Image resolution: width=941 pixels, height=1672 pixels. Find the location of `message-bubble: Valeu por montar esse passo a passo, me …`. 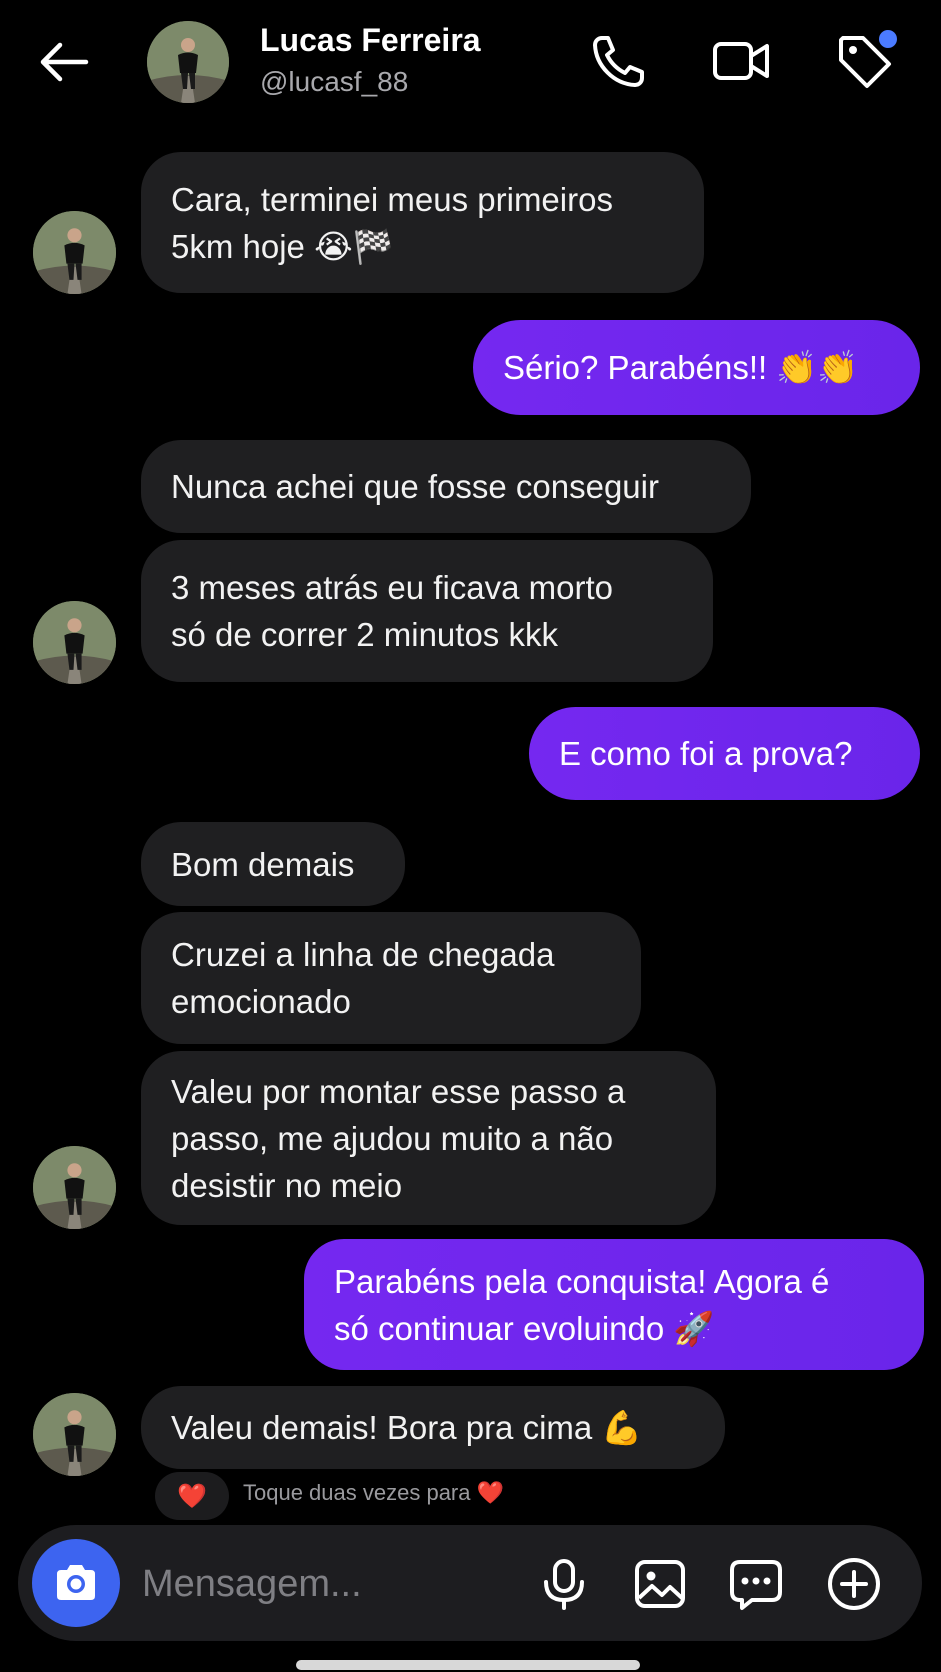

message-bubble: Valeu por montar esse passo a passo, me … is located at coordinates (428, 1138).